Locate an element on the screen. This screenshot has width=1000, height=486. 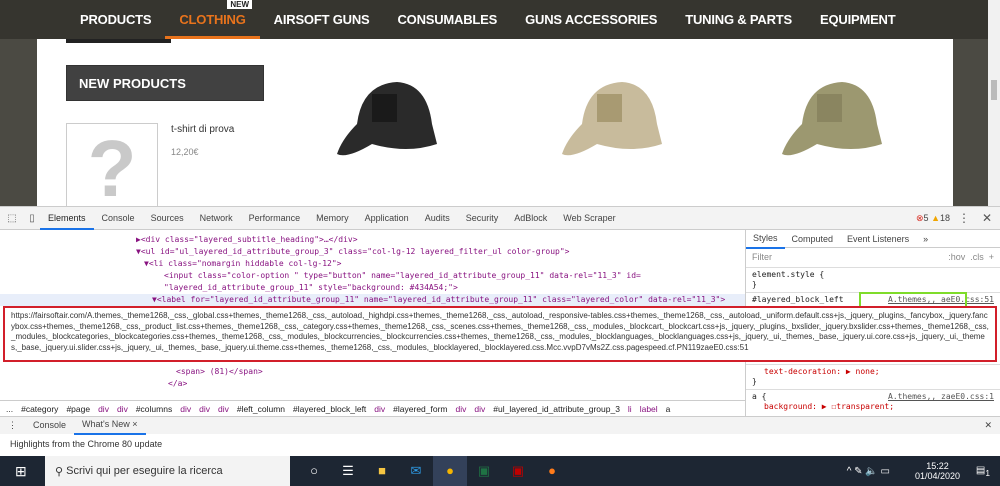
nav-airsoft-guns: AIRSOFT GUNS is located at coordinates (322, 19).